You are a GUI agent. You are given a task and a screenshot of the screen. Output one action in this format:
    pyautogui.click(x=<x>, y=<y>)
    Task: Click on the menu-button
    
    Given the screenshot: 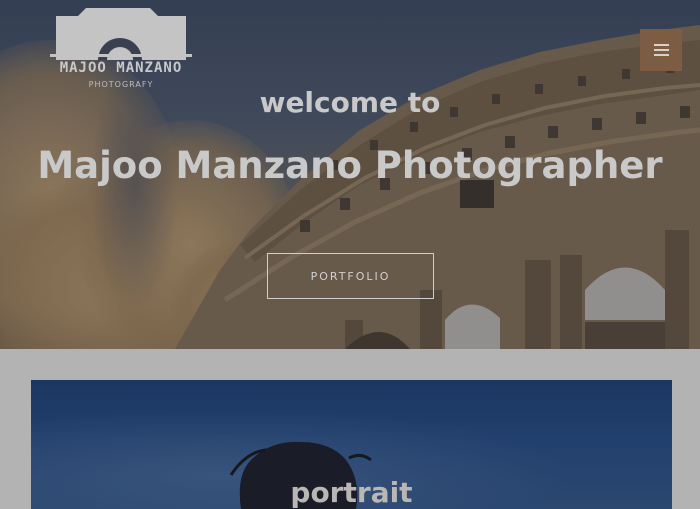 What is the action you would take?
    pyautogui.click(x=661, y=50)
    